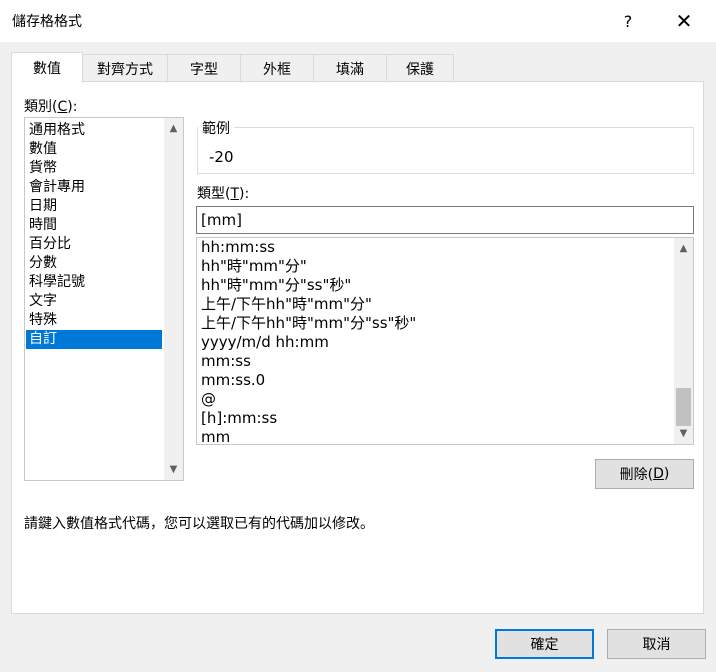 Image resolution: width=716 pixels, height=672 pixels. I want to click on format-item: hh"時"mm"分", so click(254, 266).